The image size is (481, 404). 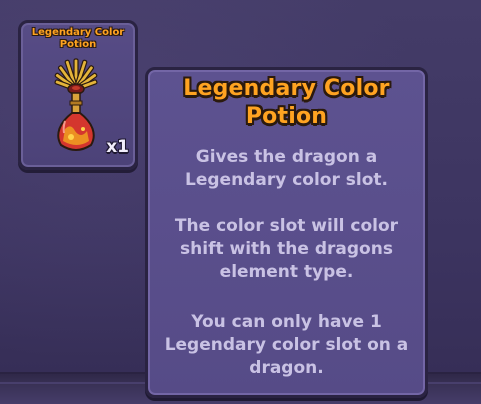 What do you see at coordinates (286, 169) in the screenshot?
I see `tooltip-description-paragraph: Gives the dragon a Legendary color slot.` at bounding box center [286, 169].